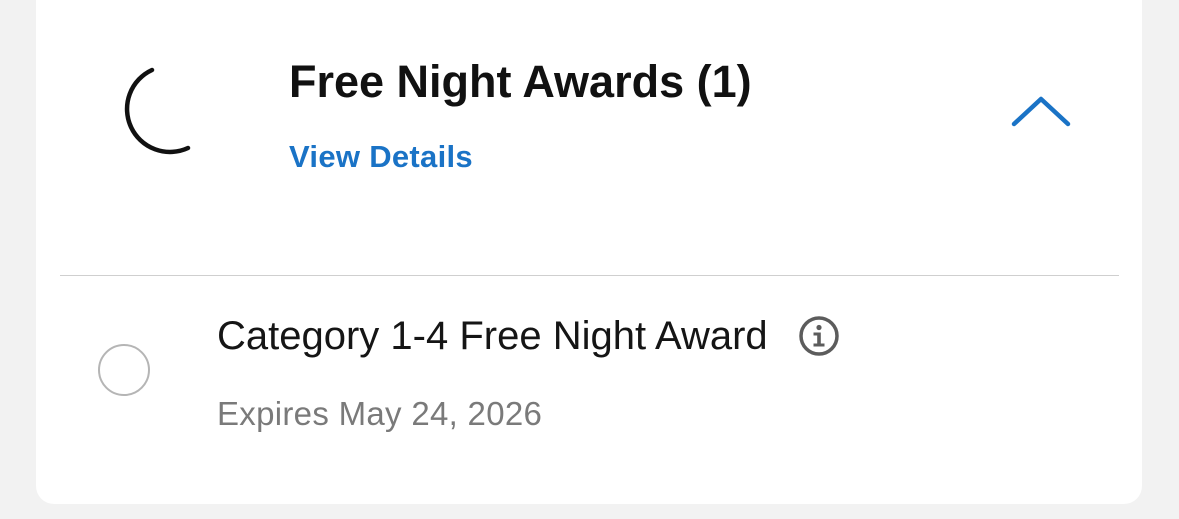  Describe the element at coordinates (380, 413) in the screenshot. I see `award-expiry: Expires May 24, 2026` at that location.